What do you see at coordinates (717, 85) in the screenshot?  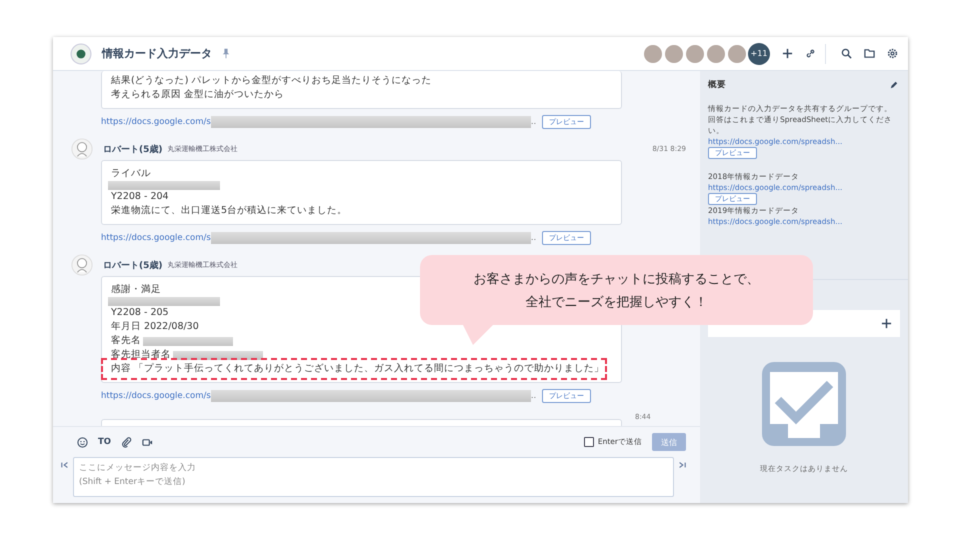 I see `overview-title: 概要` at bounding box center [717, 85].